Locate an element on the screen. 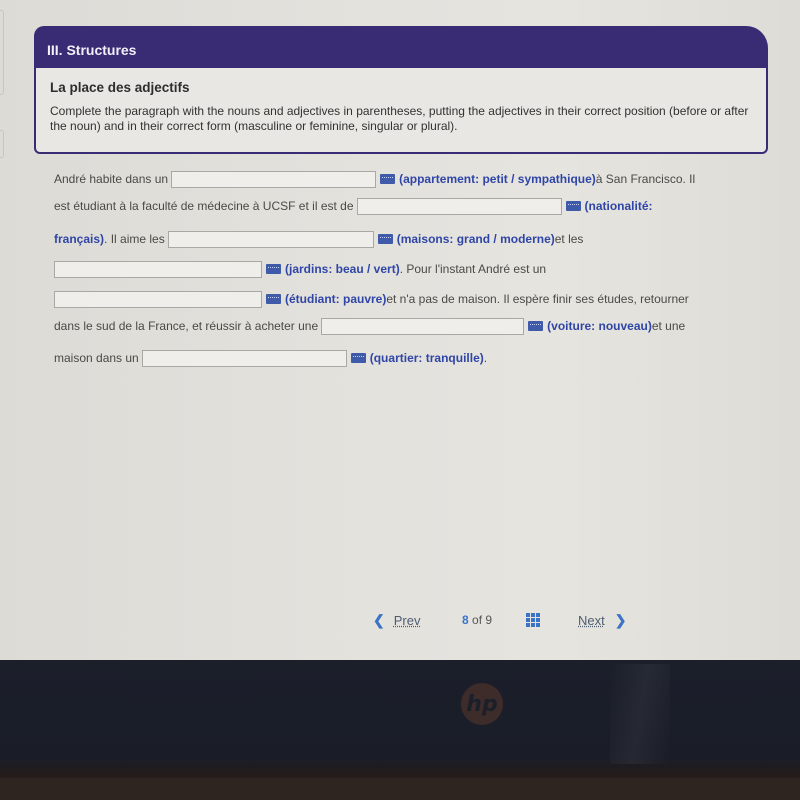  text: . Pour l'instant André est un is located at coordinates (473, 269).